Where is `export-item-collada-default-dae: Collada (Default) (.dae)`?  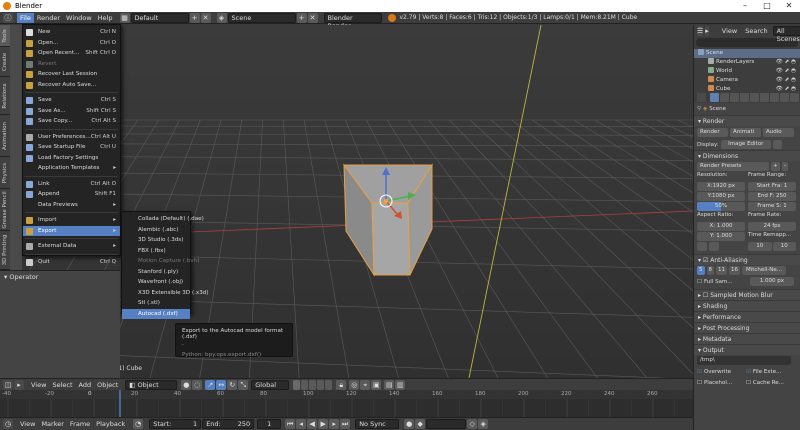
export-item-collada-default-dae: Collada (Default) (.dae) is located at coordinates (163, 219).